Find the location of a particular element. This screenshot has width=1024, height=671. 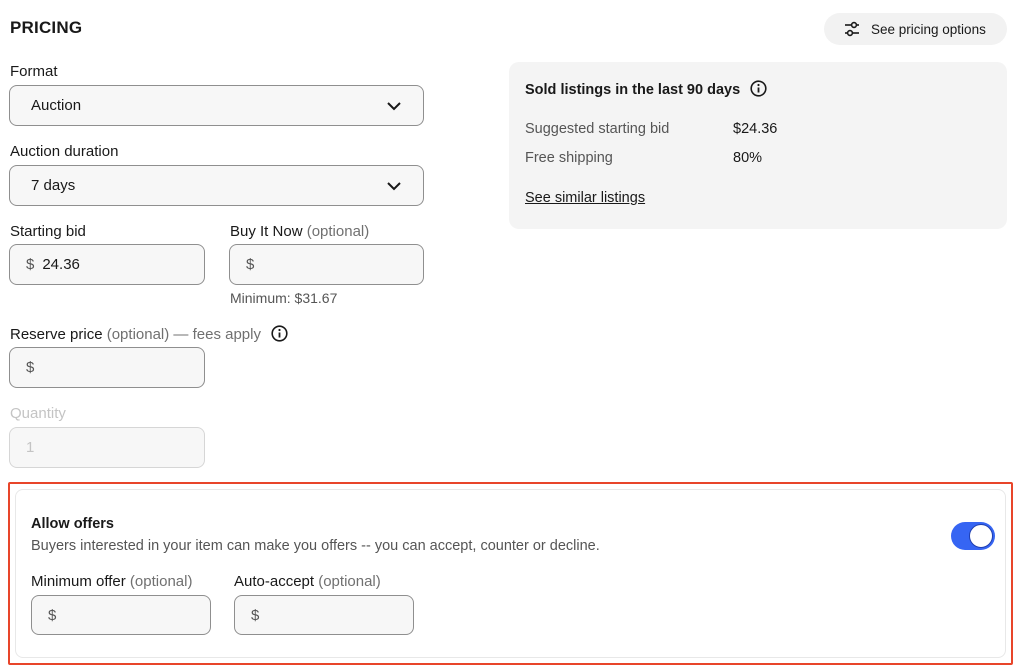

auto-accept-label-text: Auto-accept is located at coordinates (274, 581).